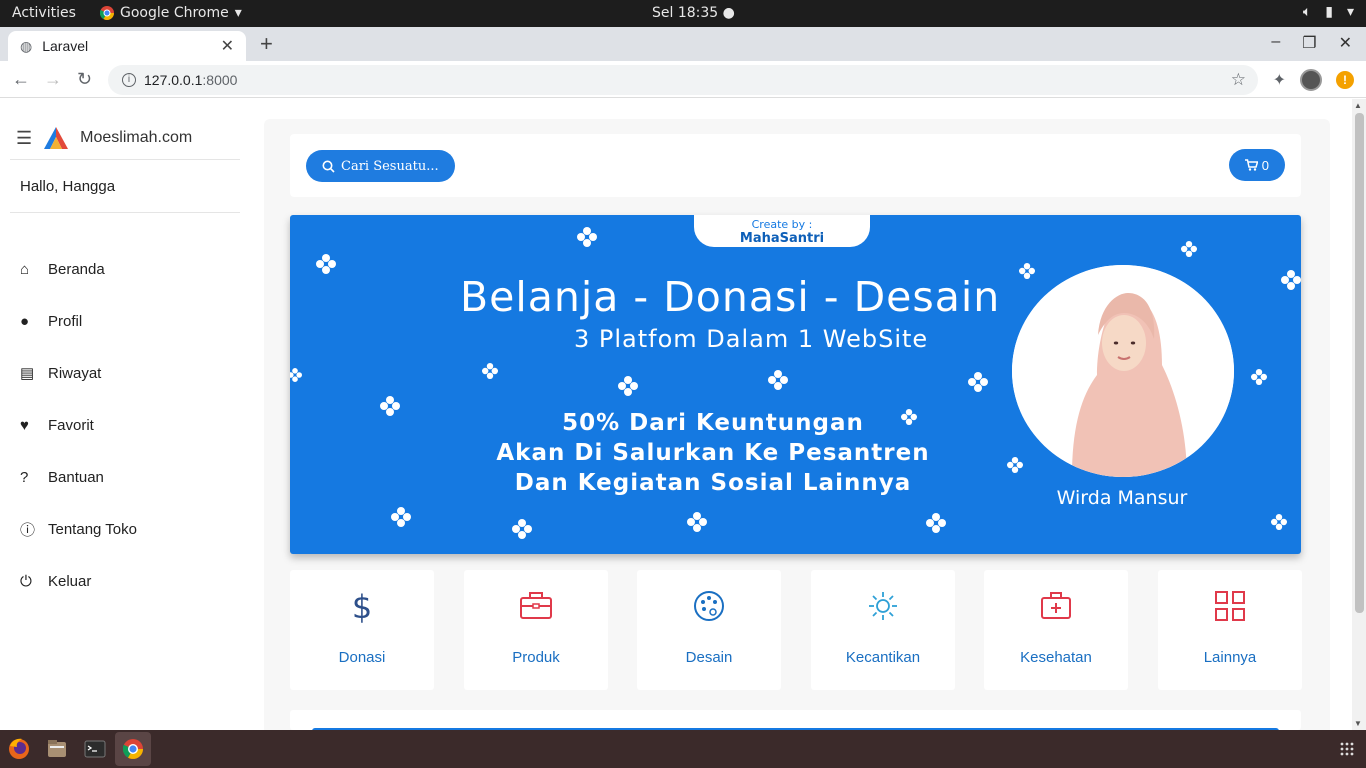 This screenshot has height=768, width=1366. Describe the element at coordinates (21, 79) in the screenshot. I see `back-icon: ←` at that location.